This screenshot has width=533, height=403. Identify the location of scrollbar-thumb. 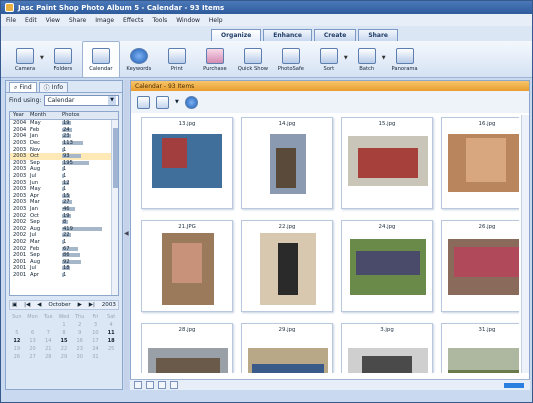
(115, 158).